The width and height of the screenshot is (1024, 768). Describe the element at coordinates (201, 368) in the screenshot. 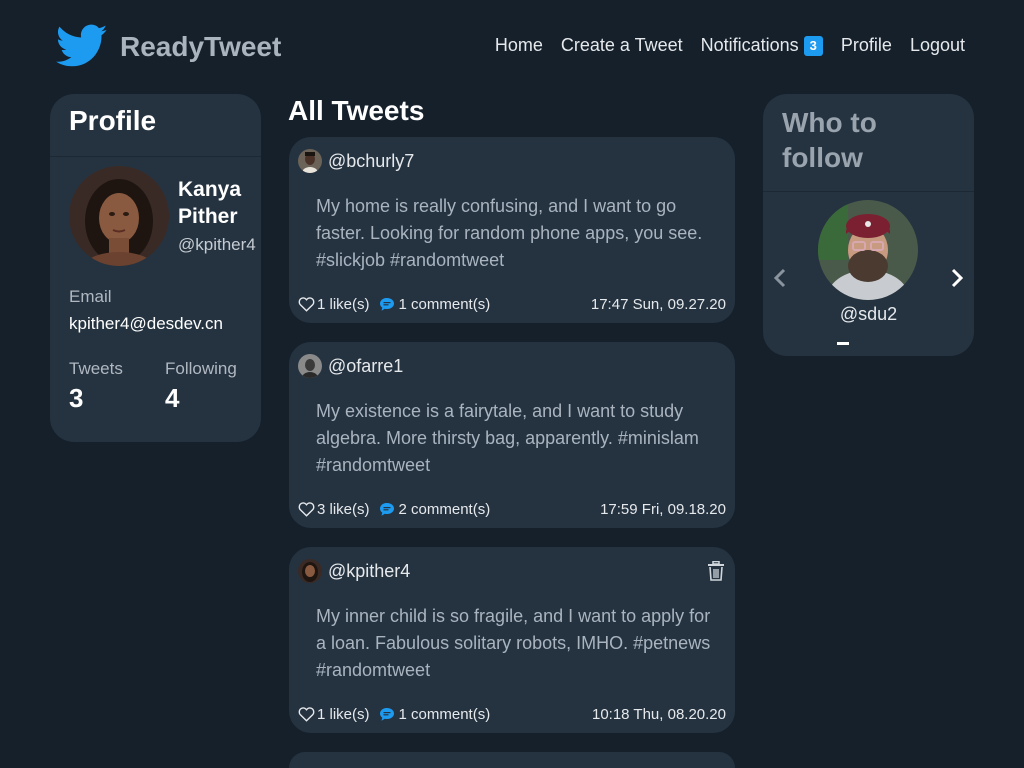

I see `stat-following-label: Following` at that location.